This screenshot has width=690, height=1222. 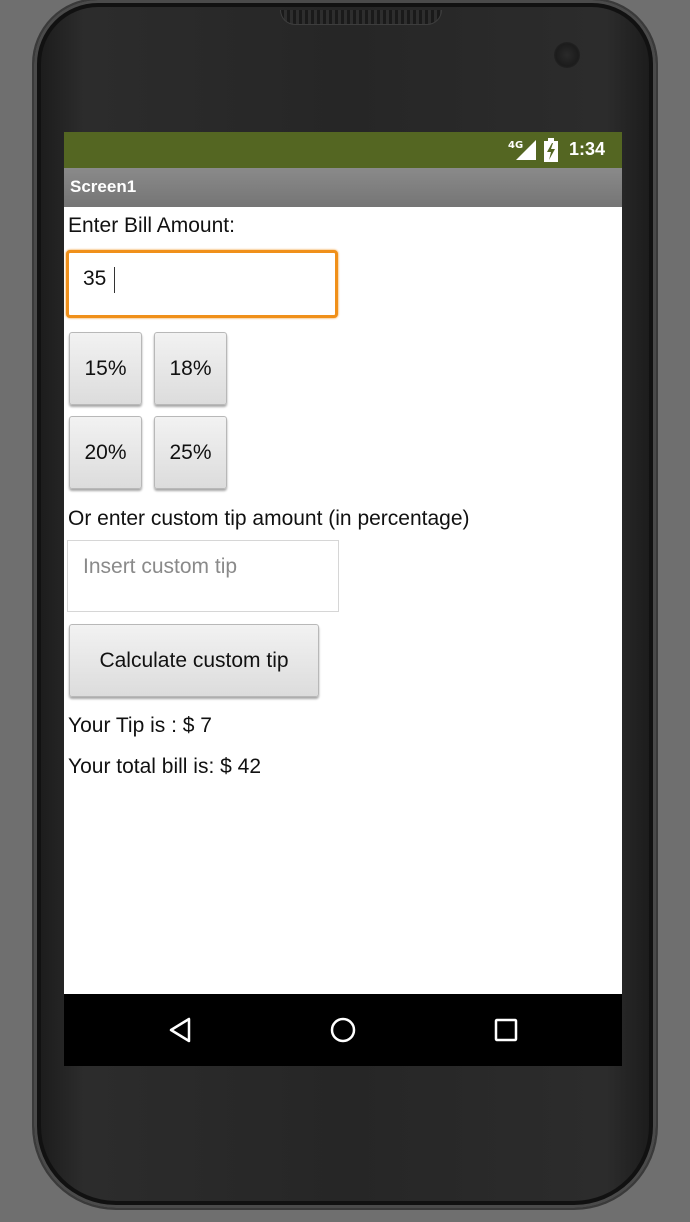 I want to click on home-icon, so click(x=343, y=1030).